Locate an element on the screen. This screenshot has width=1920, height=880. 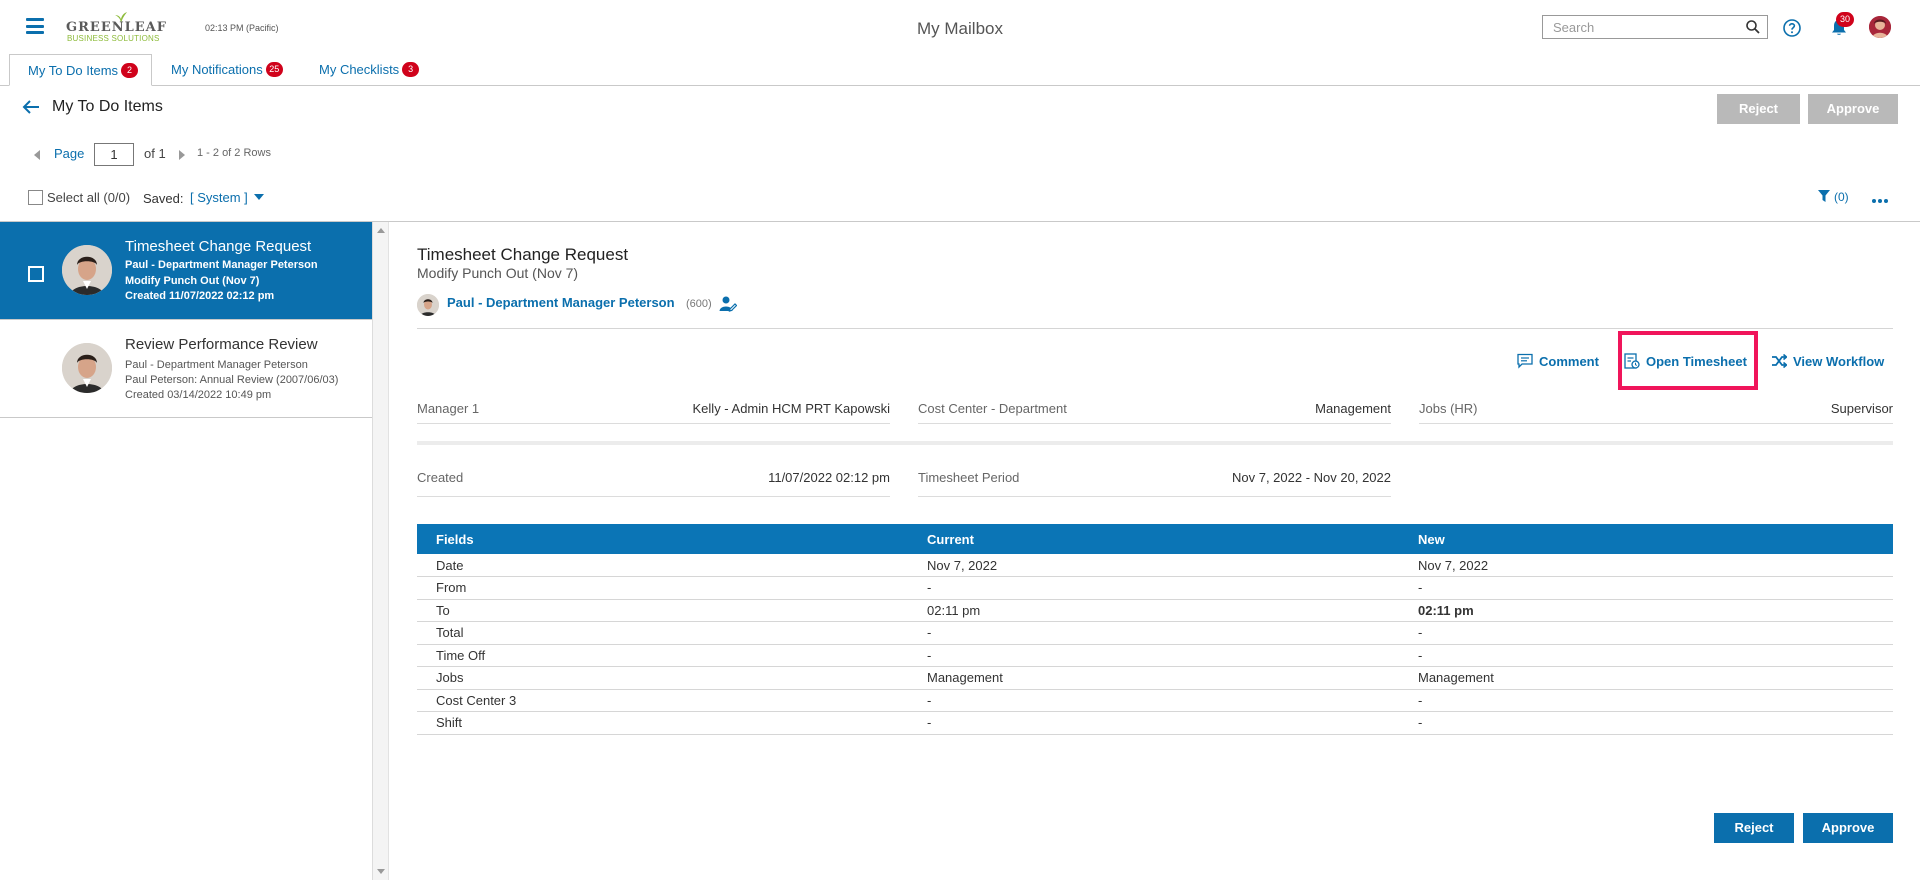
chevron-down-icon is located at coordinates (258, 197).